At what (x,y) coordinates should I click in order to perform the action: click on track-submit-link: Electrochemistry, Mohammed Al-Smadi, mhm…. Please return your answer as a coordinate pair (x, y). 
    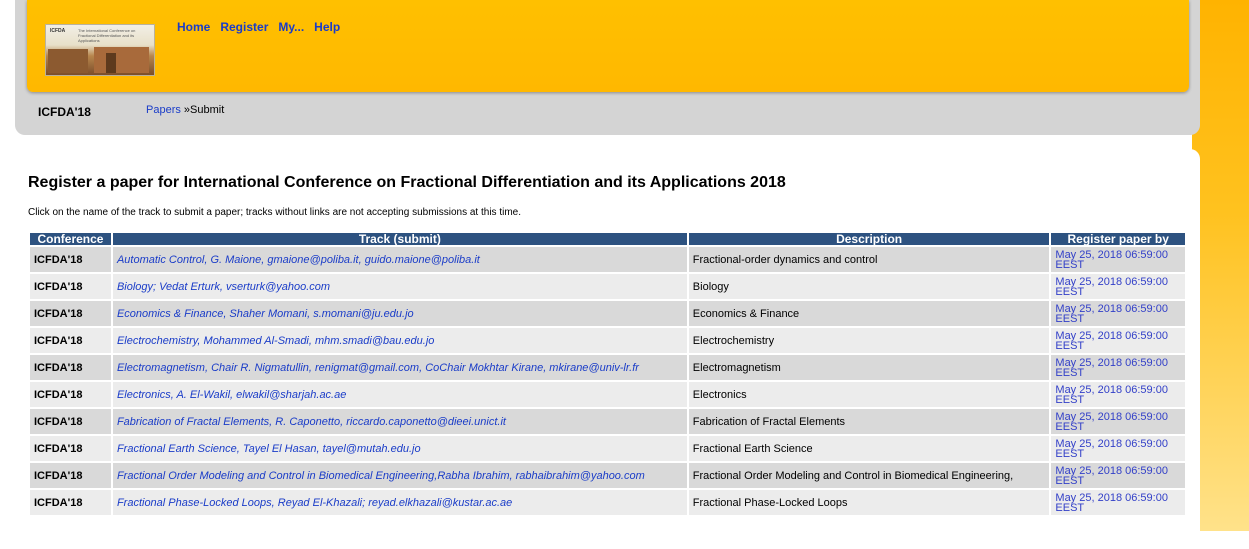
    Looking at the image, I should click on (275, 341).